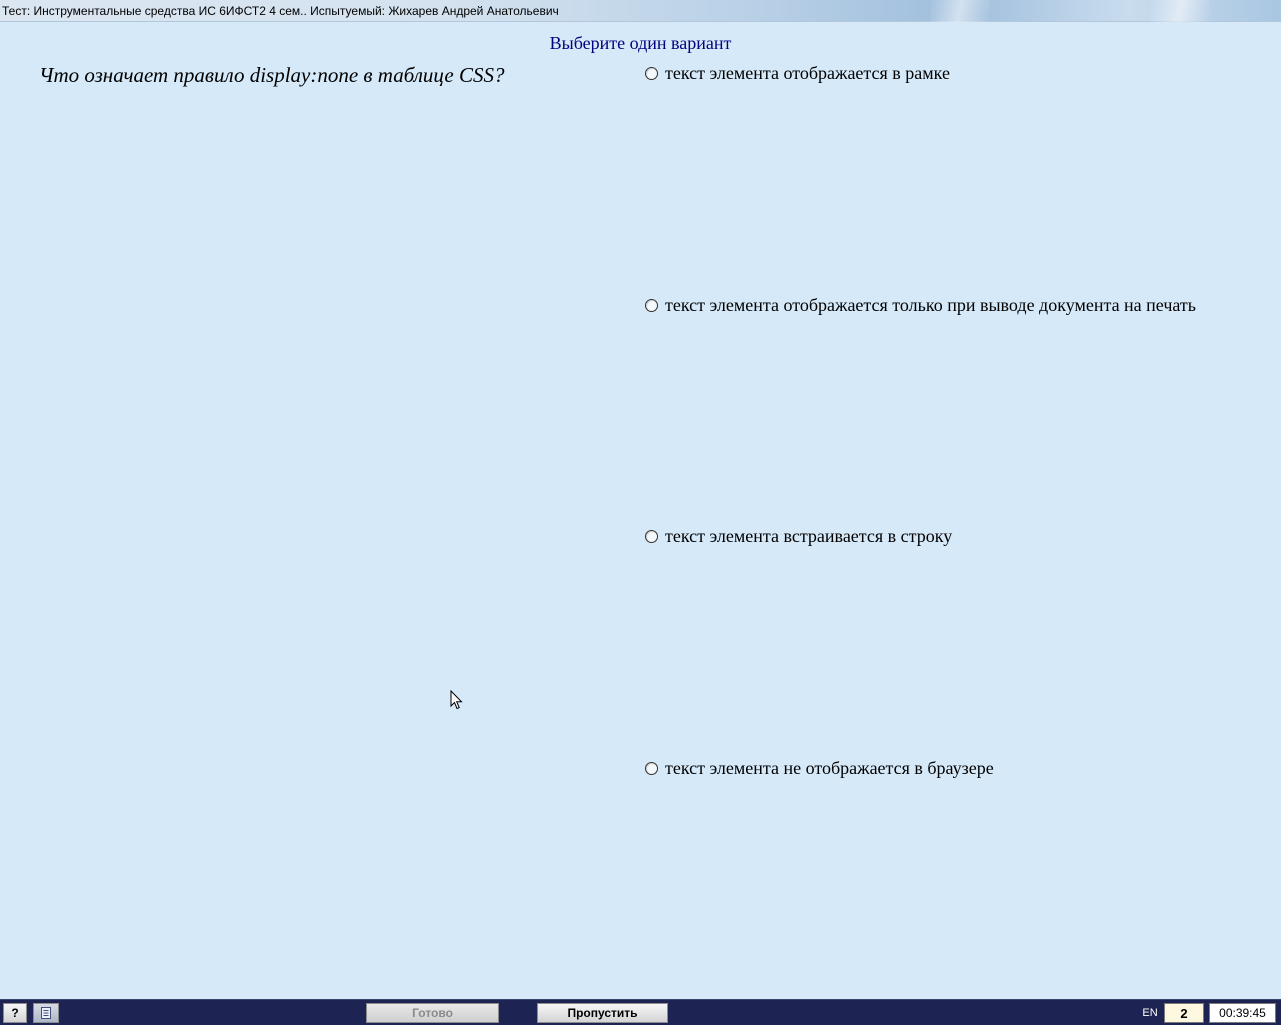 The width and height of the screenshot is (1281, 1025). I want to click on timer: 00:39:45, so click(1242, 1013).